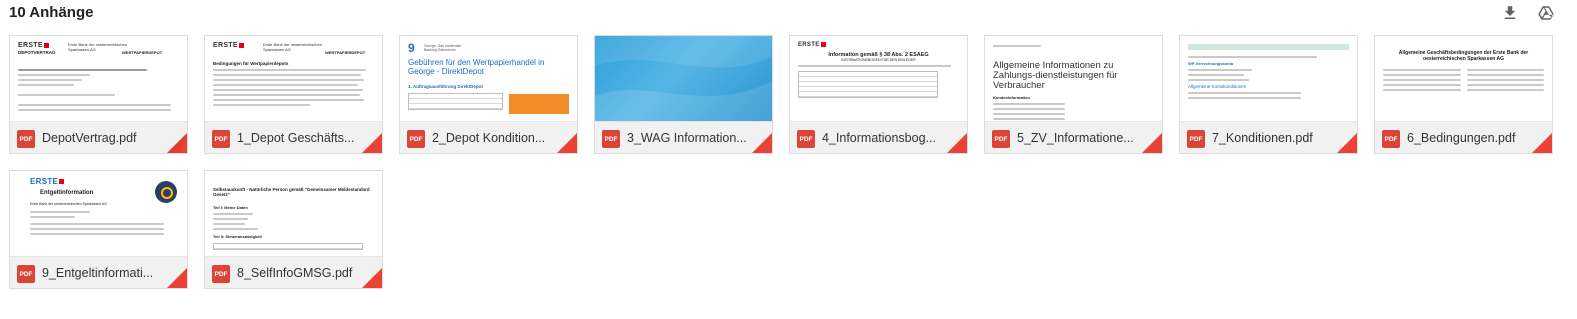  Describe the element at coordinates (51, 12) in the screenshot. I see `attachments-count-title: 10 Anhänge` at that location.